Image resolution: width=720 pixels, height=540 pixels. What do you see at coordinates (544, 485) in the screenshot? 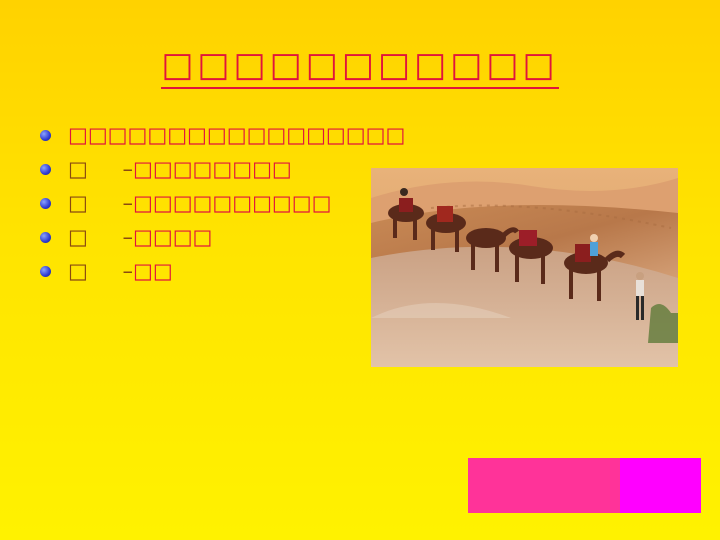
I see `nav-button-primary` at bounding box center [544, 485].